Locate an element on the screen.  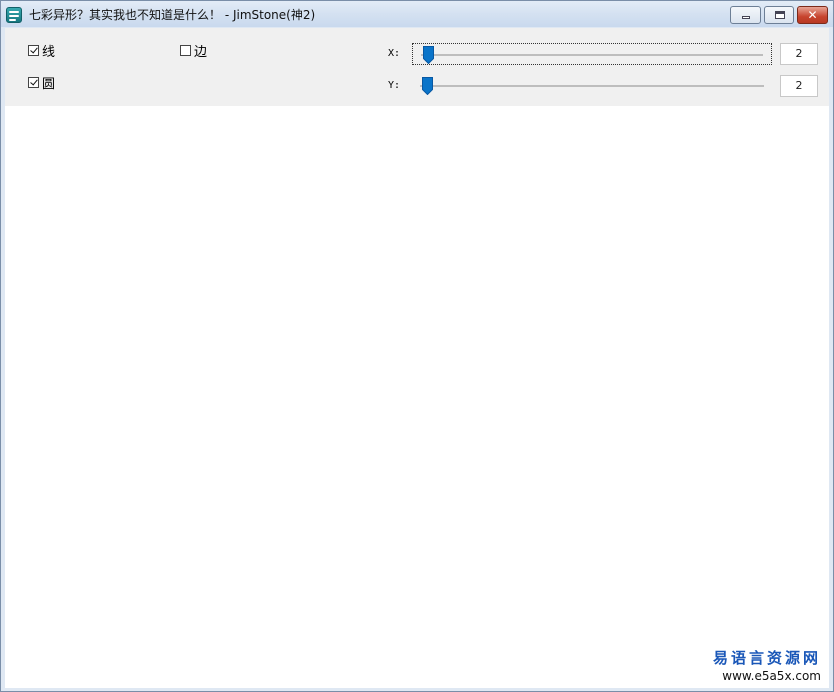
app-icon is located at coordinates (14, 15).